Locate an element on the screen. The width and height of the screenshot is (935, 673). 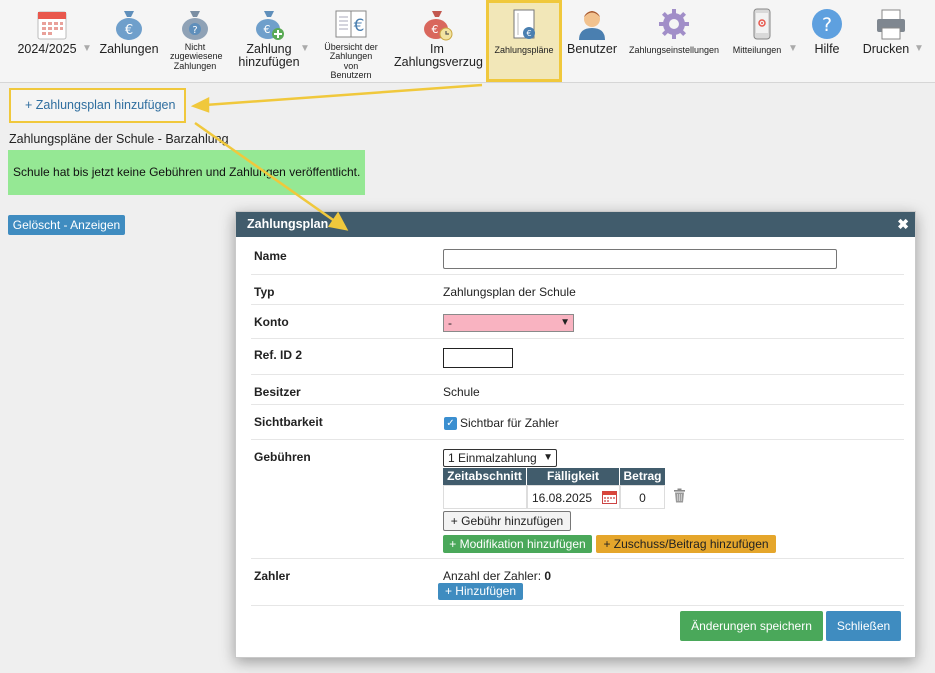
help-icon: ? is located at coordinates (827, 24).